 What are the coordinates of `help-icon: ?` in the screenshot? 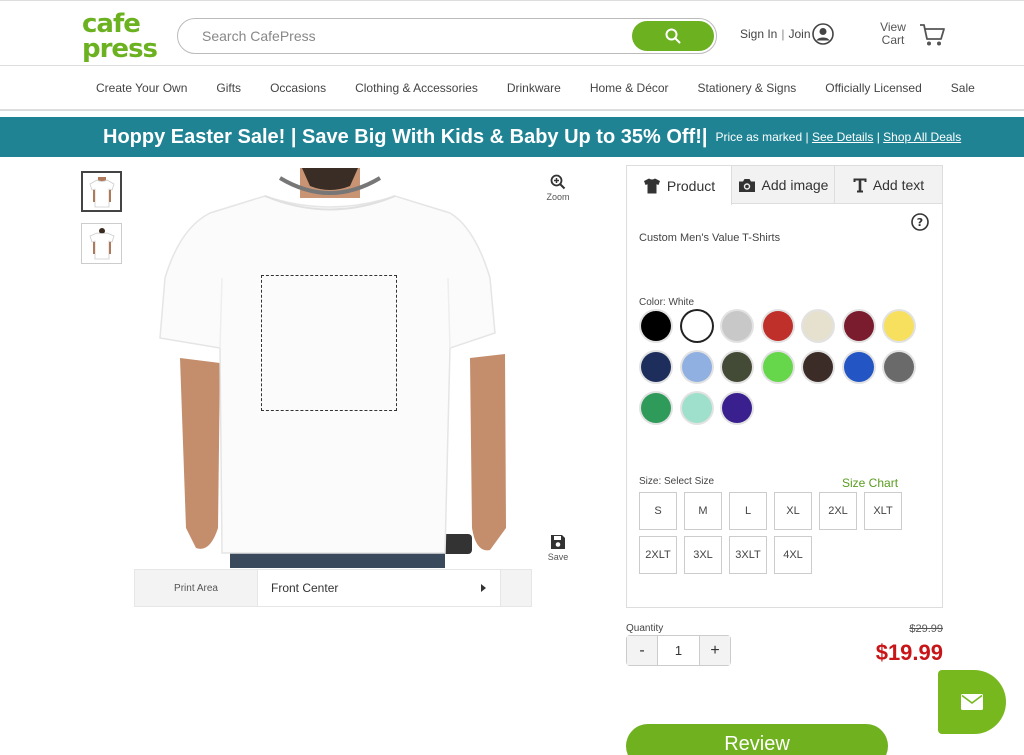 It's located at (920, 222).